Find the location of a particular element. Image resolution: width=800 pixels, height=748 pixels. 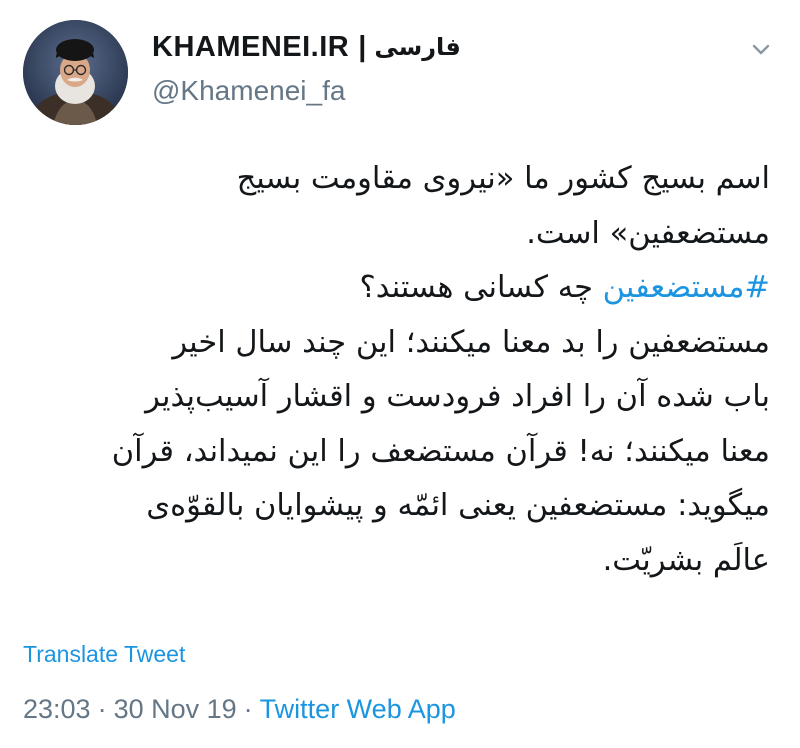

tweet-date: 30 Nov 19 is located at coordinates (175, 709).